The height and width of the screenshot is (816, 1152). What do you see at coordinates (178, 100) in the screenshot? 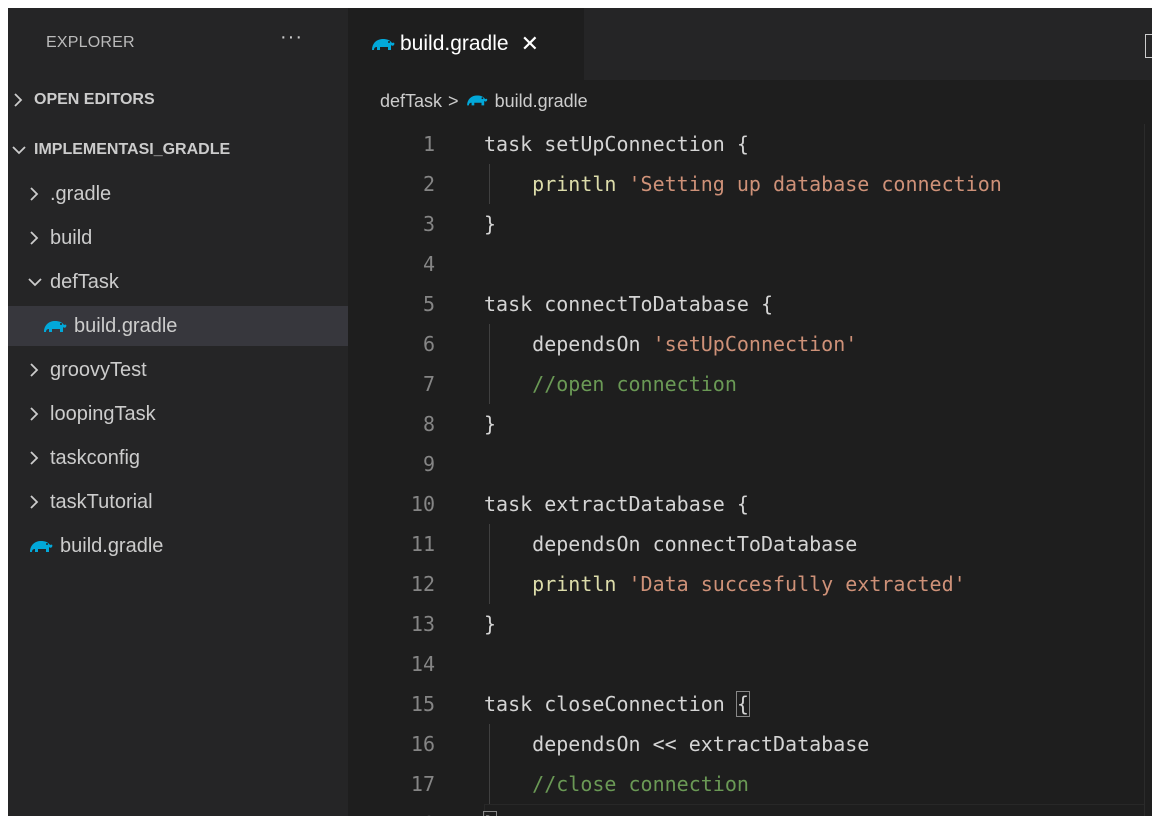
I see `open-editors-section: OPEN EDITORS` at bounding box center [178, 100].